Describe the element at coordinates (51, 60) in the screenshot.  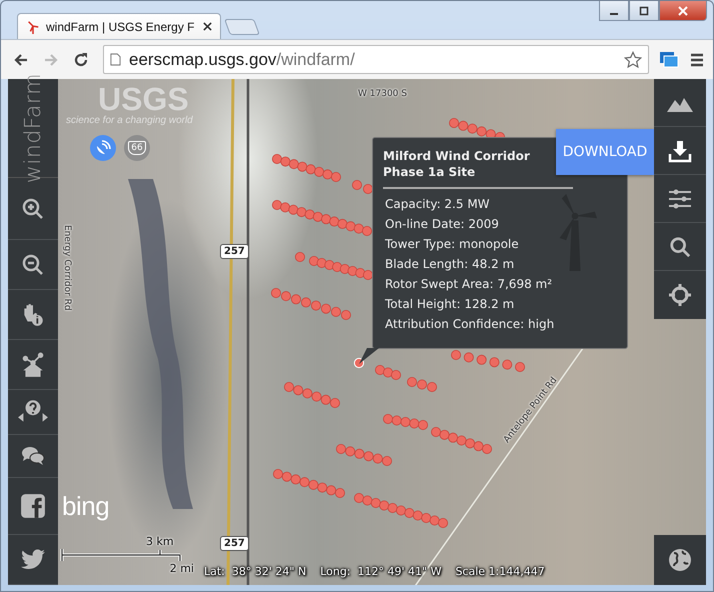
I see `forward-icon` at that location.